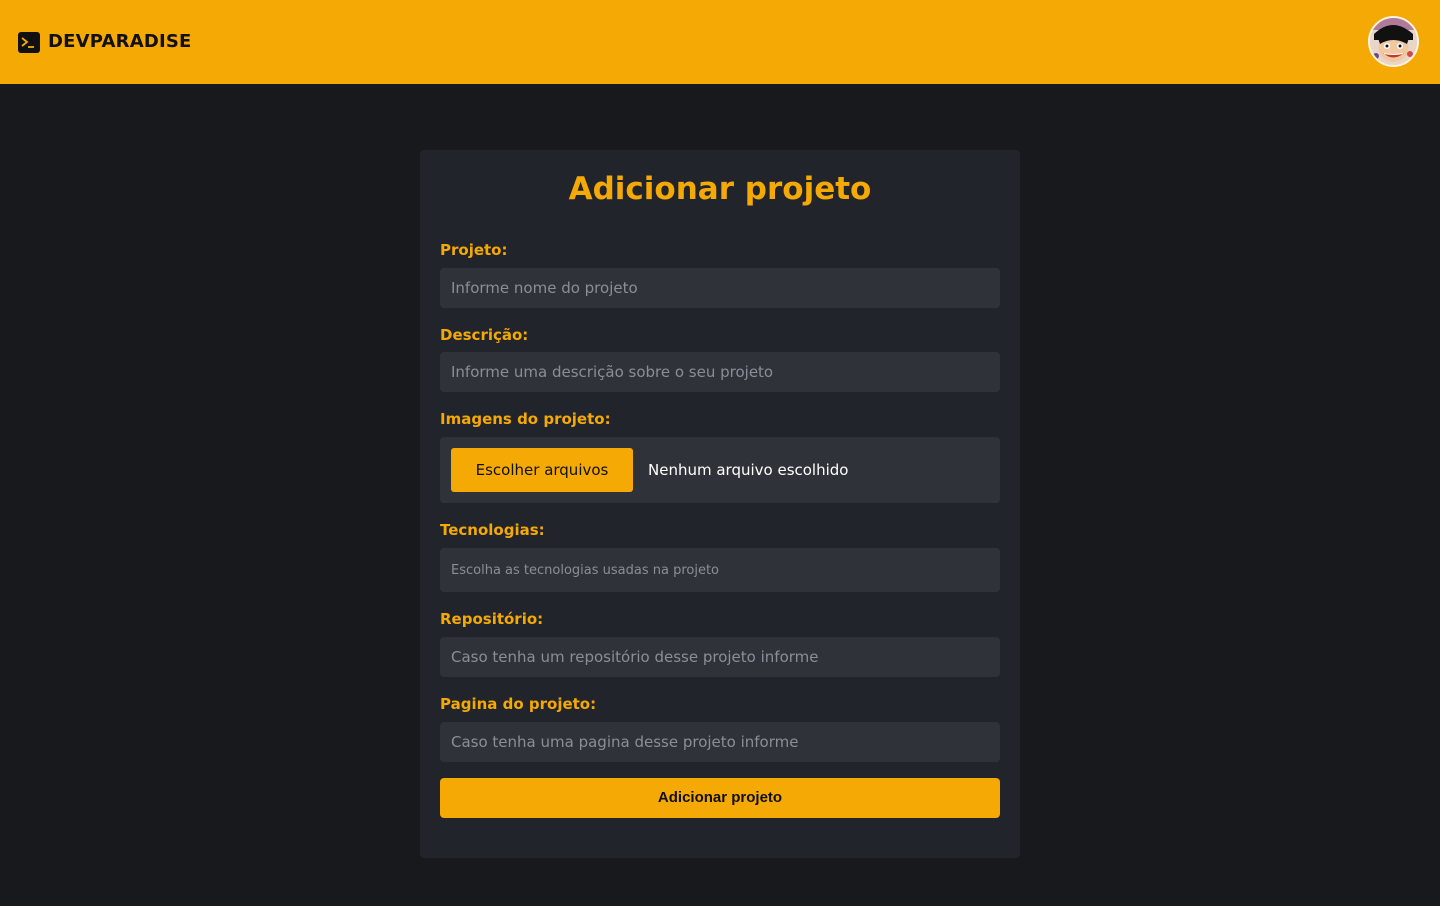  I want to click on imagens-label: Imagens do projeto:, so click(525, 419).